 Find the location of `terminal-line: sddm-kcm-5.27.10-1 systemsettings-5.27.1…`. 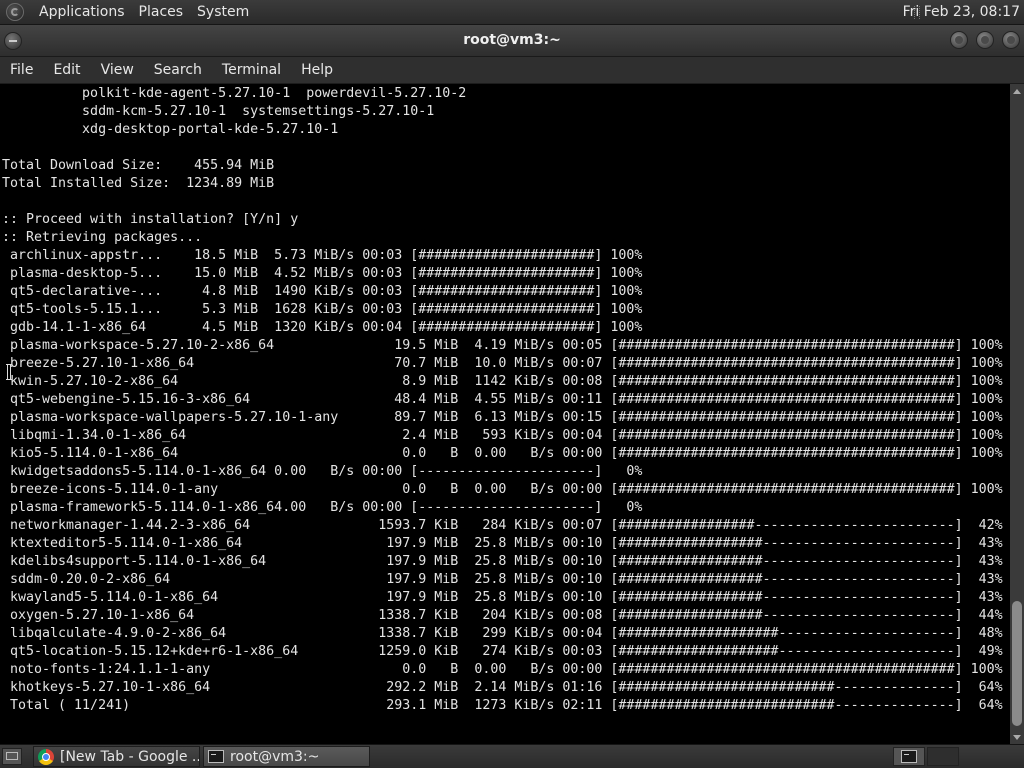

terminal-line: sddm-kcm-5.27.10-1 systemsettings-5.27.1… is located at coordinates (218, 111).